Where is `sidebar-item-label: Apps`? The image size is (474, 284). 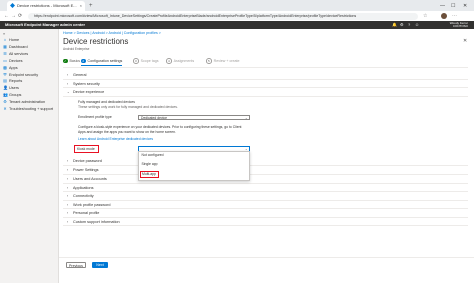 sidebar-item-label: Apps is located at coordinates (13, 67).